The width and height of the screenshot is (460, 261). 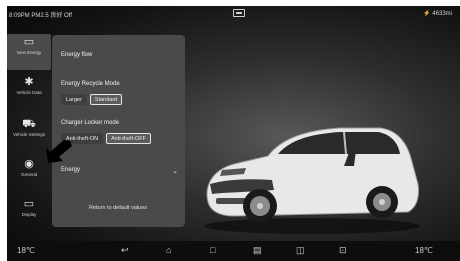 What do you see at coordinates (74, 99) in the screenshot?
I see `recycle-option-larger: Larger` at bounding box center [74, 99].